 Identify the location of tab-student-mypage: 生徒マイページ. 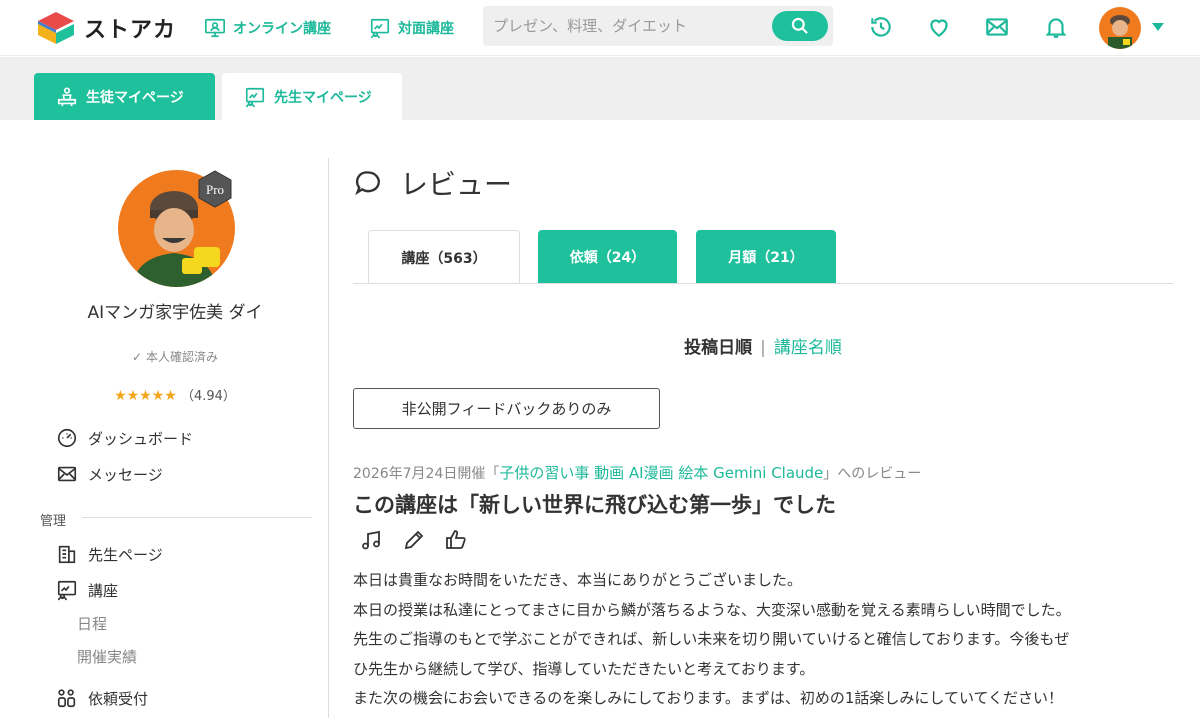
(124, 96).